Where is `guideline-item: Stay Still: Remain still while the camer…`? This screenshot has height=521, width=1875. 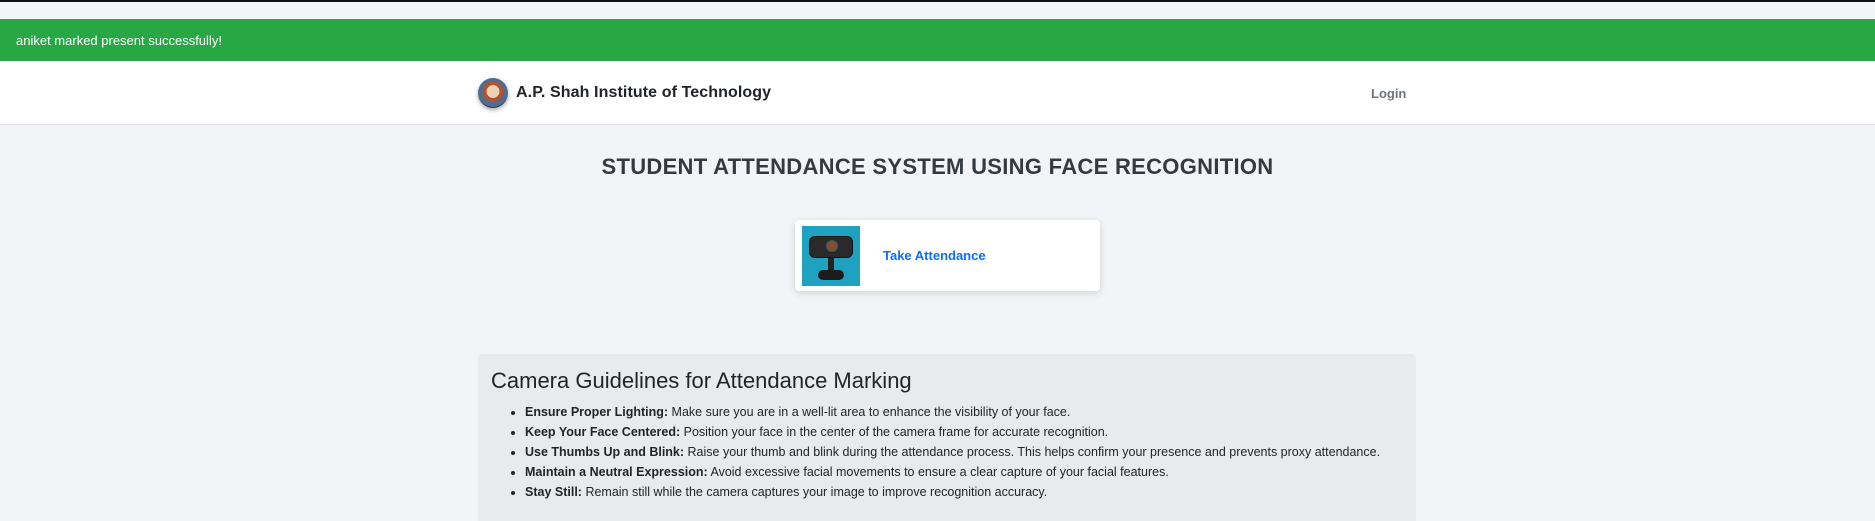 guideline-item: Stay Still: Remain still while the camer… is located at coordinates (964, 492).